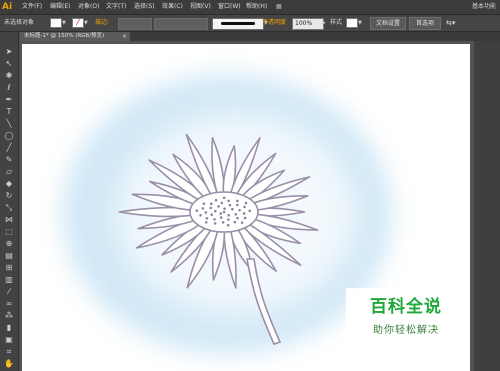 This screenshot has width=500, height=371. Describe the element at coordinates (487, 206) in the screenshot. I see `right-panel-dock` at that location.